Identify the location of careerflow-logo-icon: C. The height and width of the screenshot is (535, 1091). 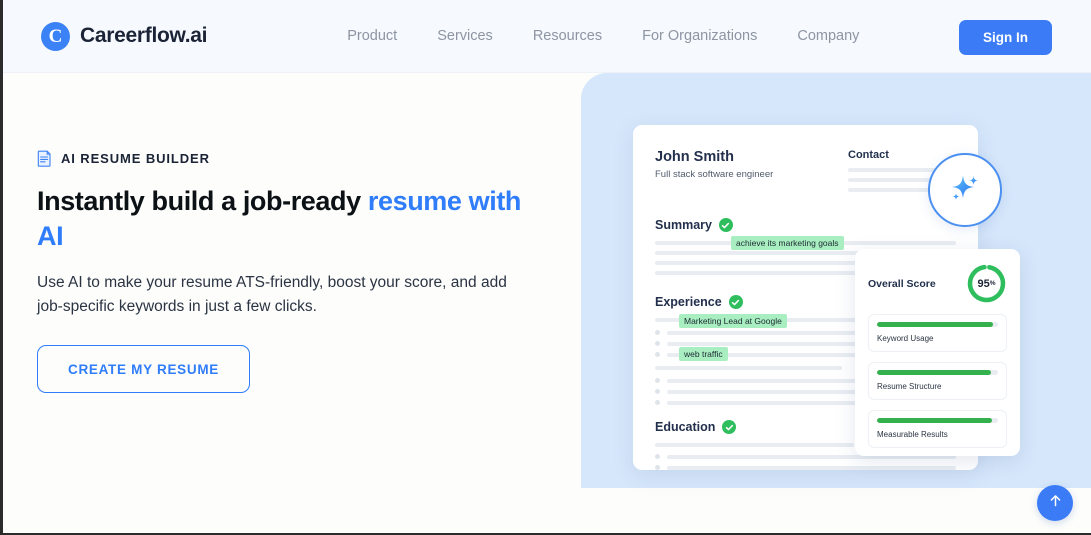
(55, 36).